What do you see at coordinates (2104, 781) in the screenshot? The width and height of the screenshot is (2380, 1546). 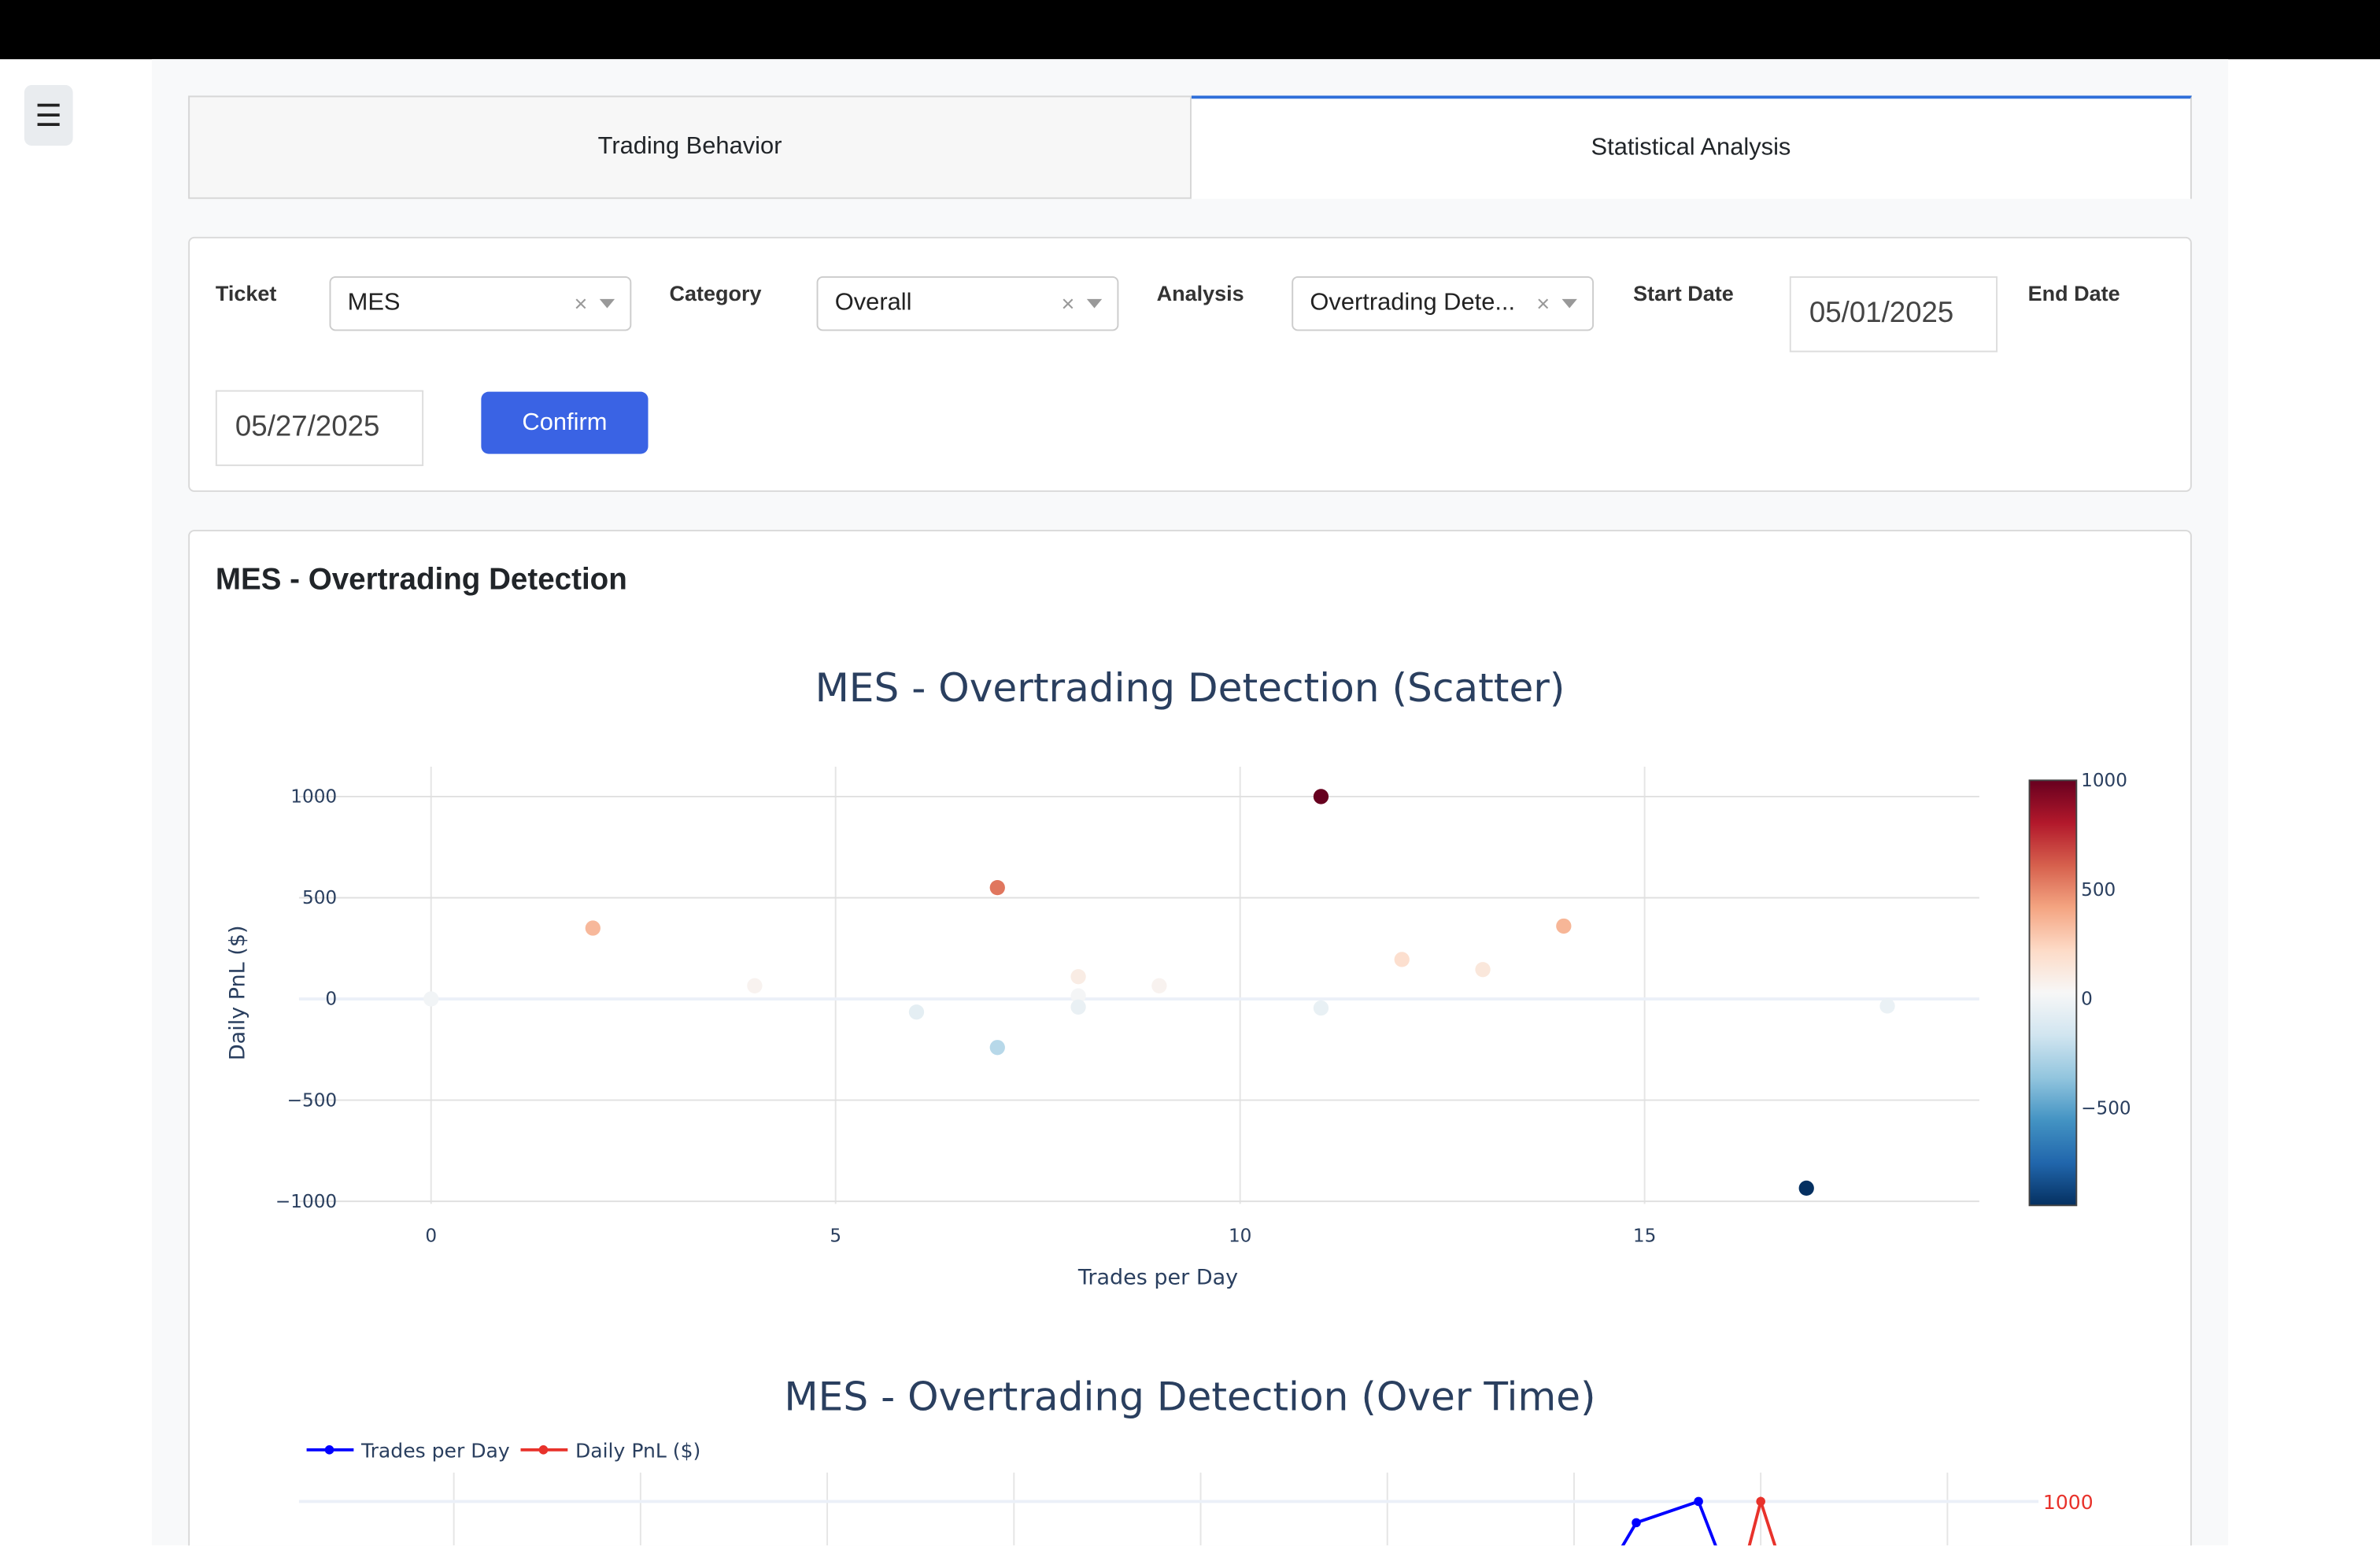 I see `colorbar-tick-label: 1000` at bounding box center [2104, 781].